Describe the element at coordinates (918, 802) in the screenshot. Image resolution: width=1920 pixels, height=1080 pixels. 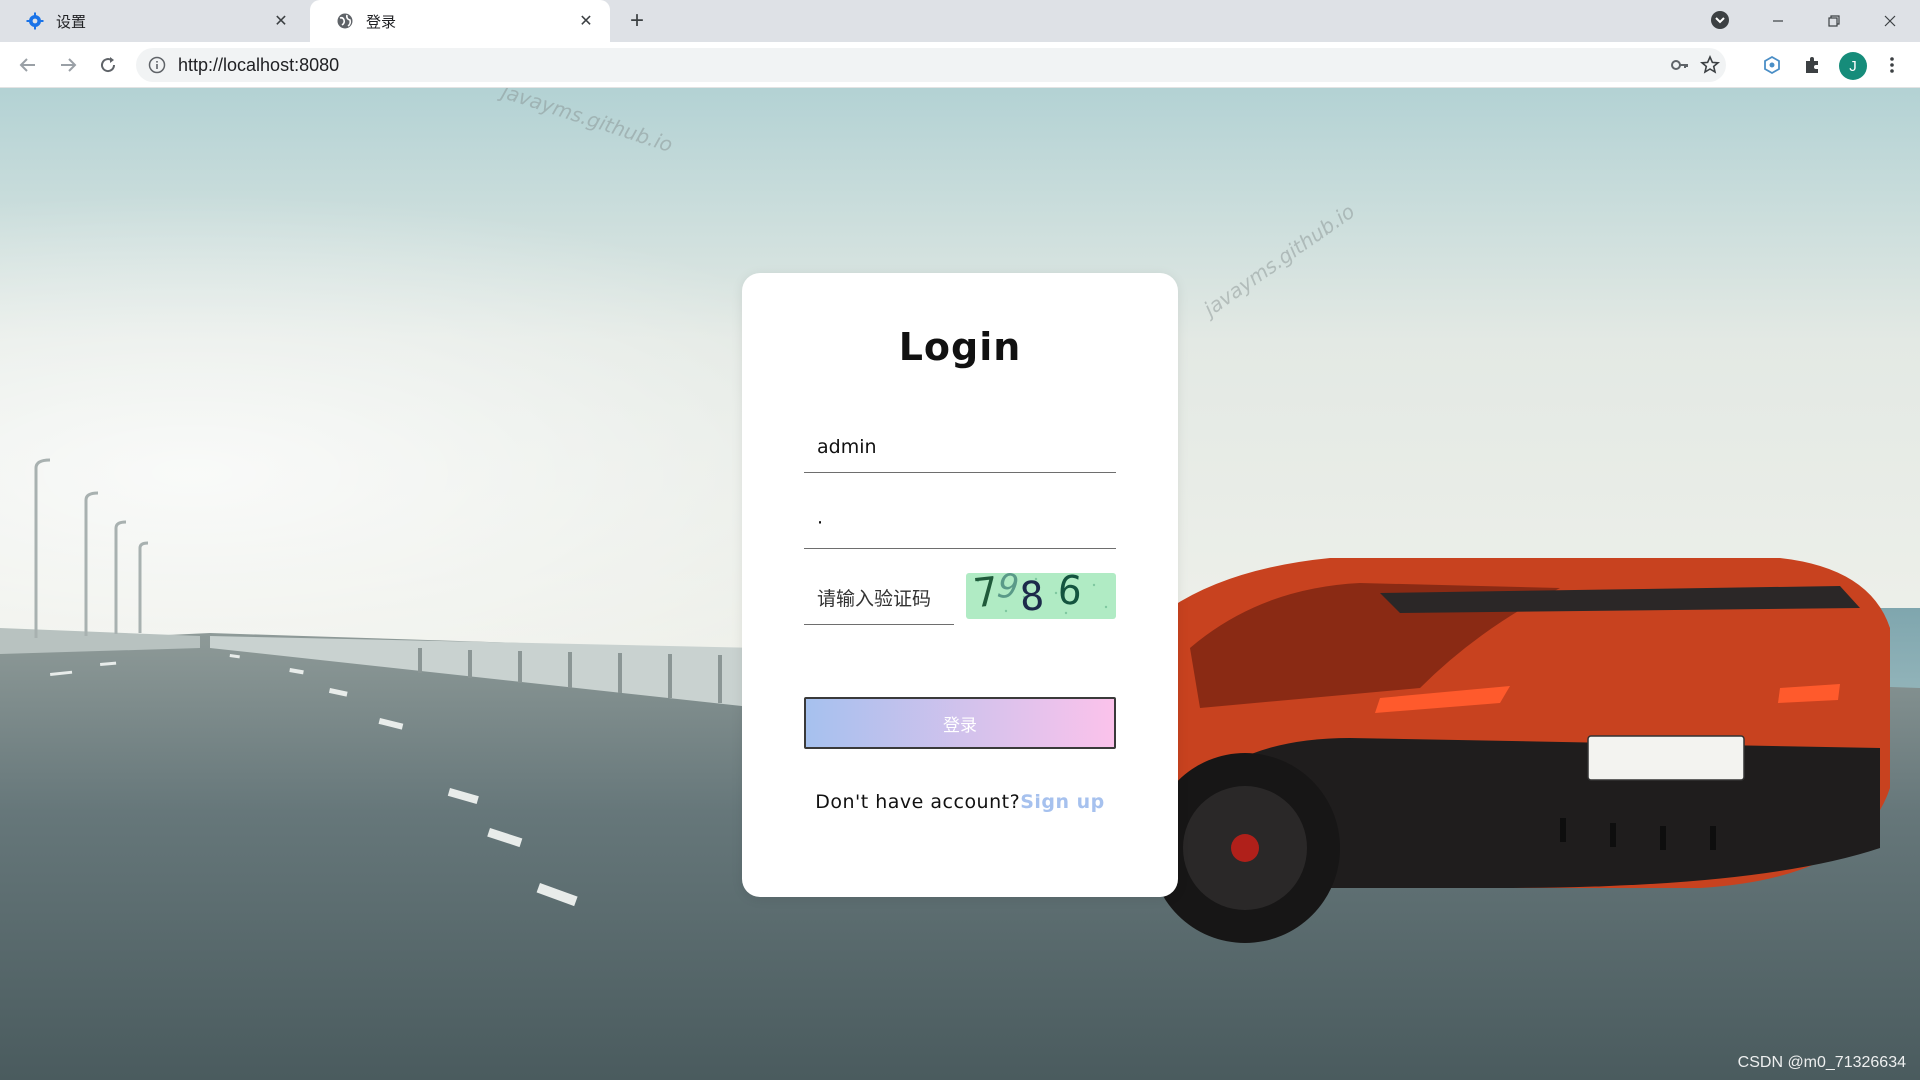
I see `signup-prompt: Don't have account?` at that location.